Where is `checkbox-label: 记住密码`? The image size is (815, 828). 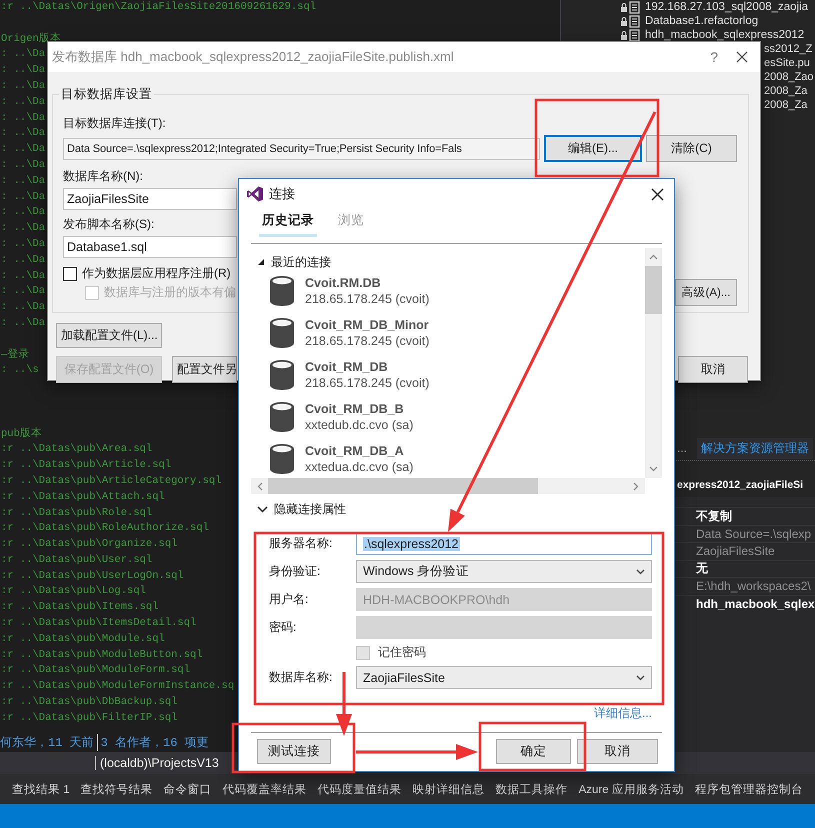 checkbox-label: 记住密码 is located at coordinates (402, 652).